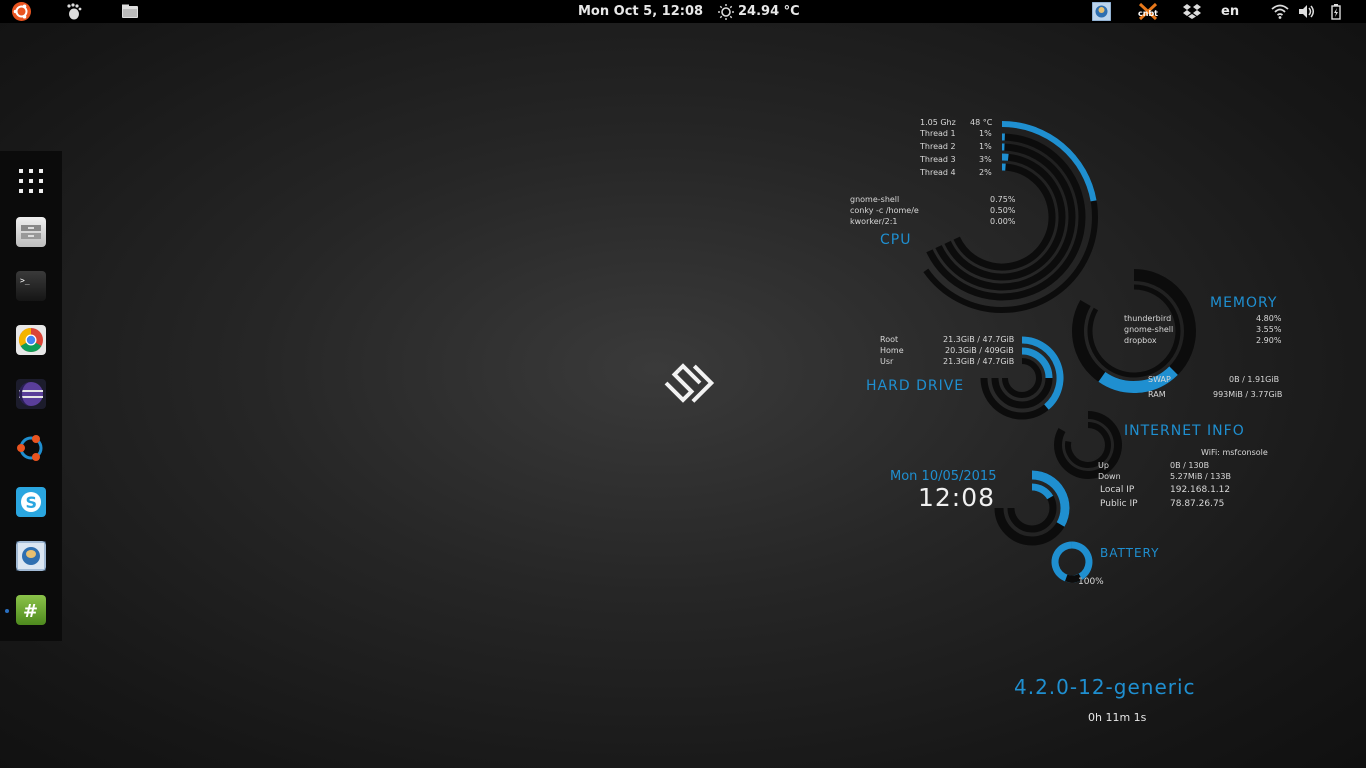 This screenshot has width=1366, height=768. Describe the element at coordinates (31, 340) in the screenshot. I see `chrome-icon` at that location.